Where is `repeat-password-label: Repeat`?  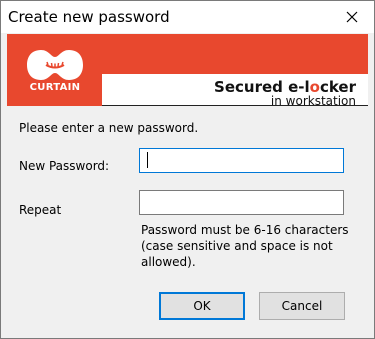 repeat-password-label: Repeat is located at coordinates (40, 210).